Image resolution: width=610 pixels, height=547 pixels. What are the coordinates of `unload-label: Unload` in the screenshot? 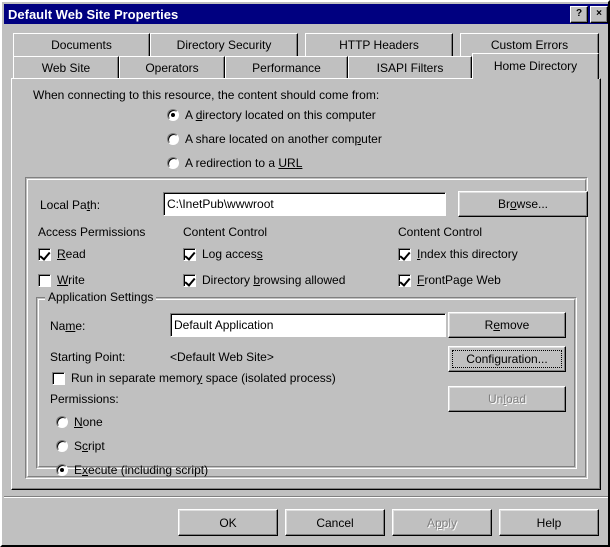 It's located at (507, 399).